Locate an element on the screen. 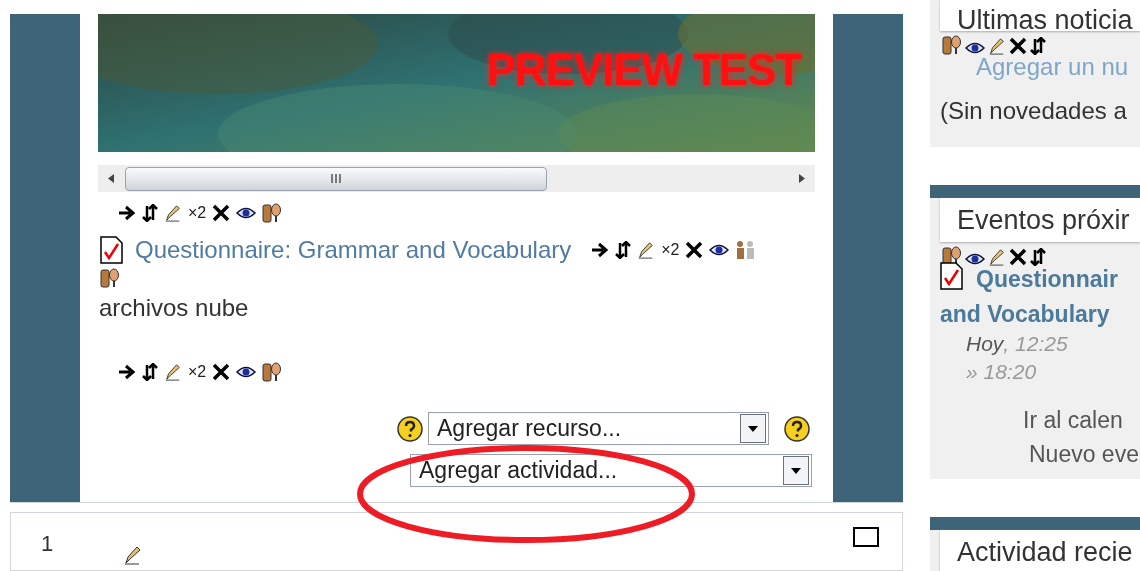  calendar-link: Nuevo eve is located at coordinates (1084, 454).